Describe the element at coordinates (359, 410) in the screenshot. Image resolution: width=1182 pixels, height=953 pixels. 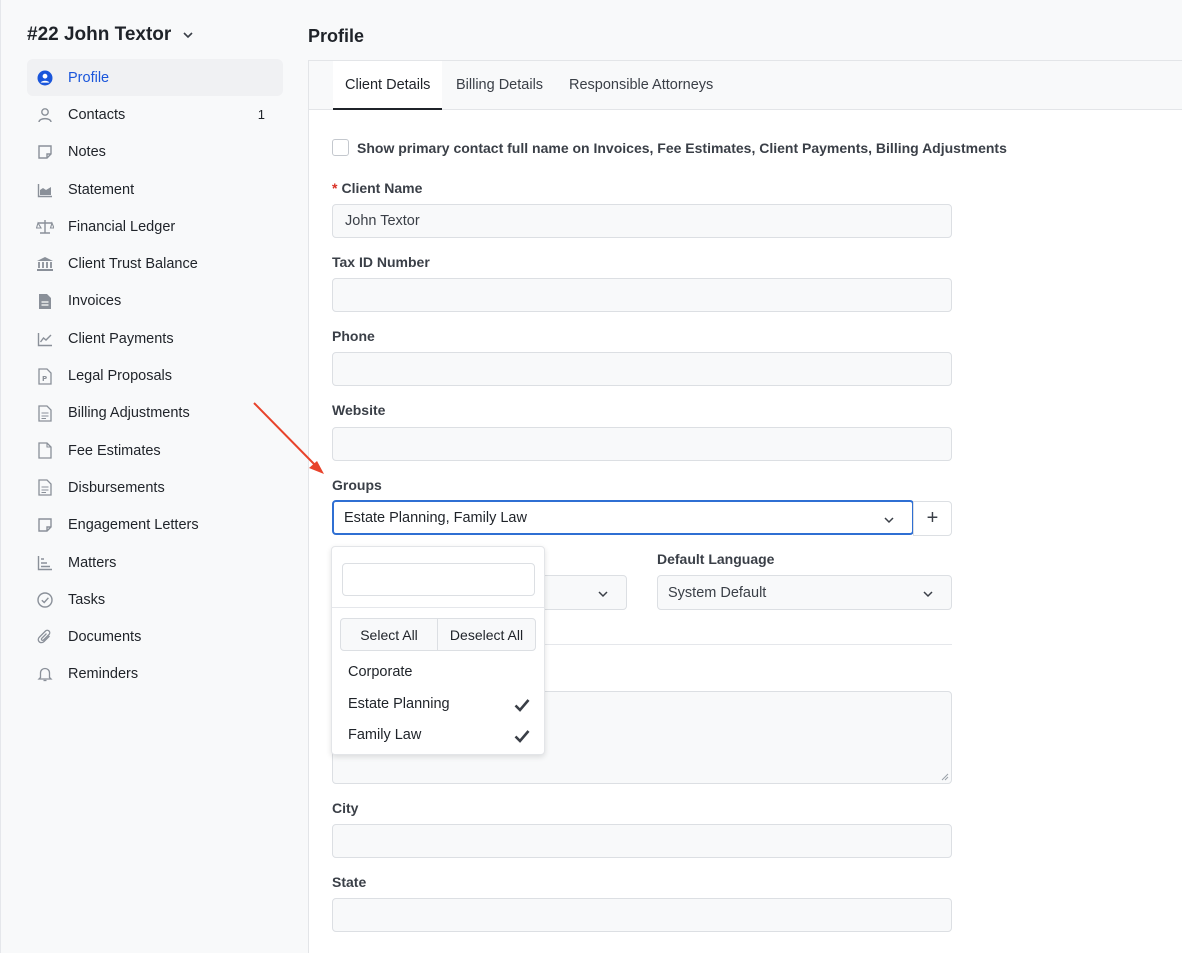
I see `website-label: Website` at that location.